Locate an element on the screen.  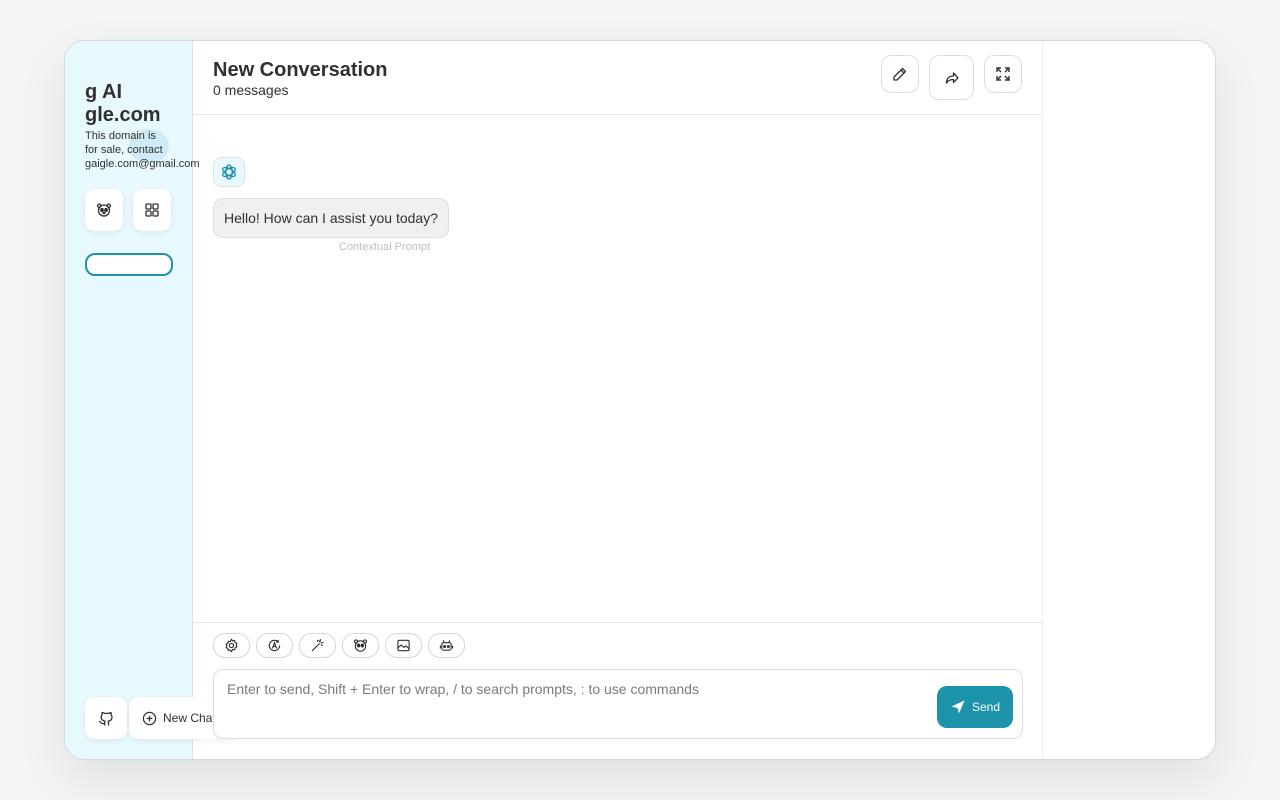
settings-button is located at coordinates (231, 645).